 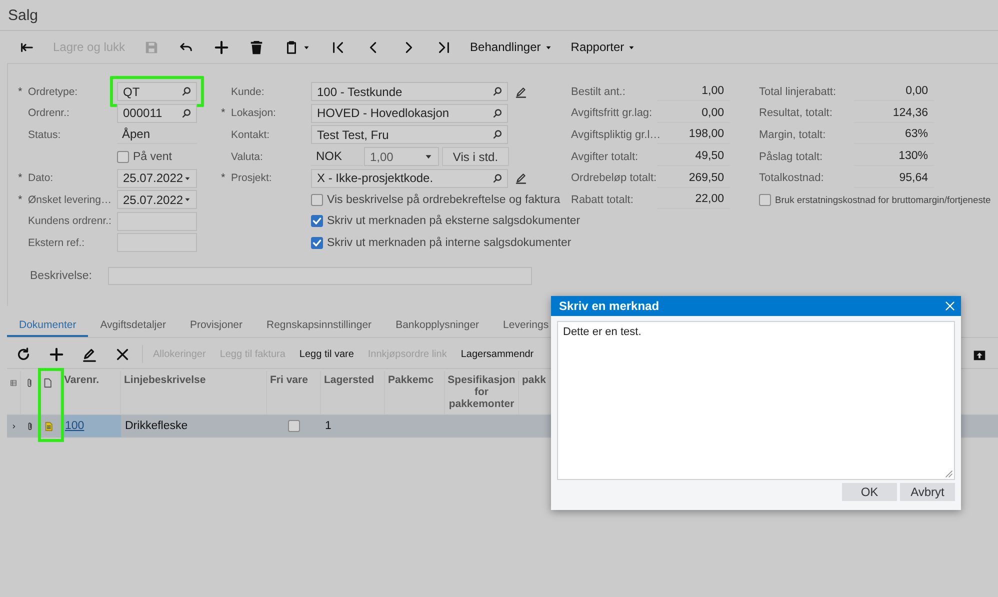 I want to click on field-label: Dato:, so click(x=41, y=178).